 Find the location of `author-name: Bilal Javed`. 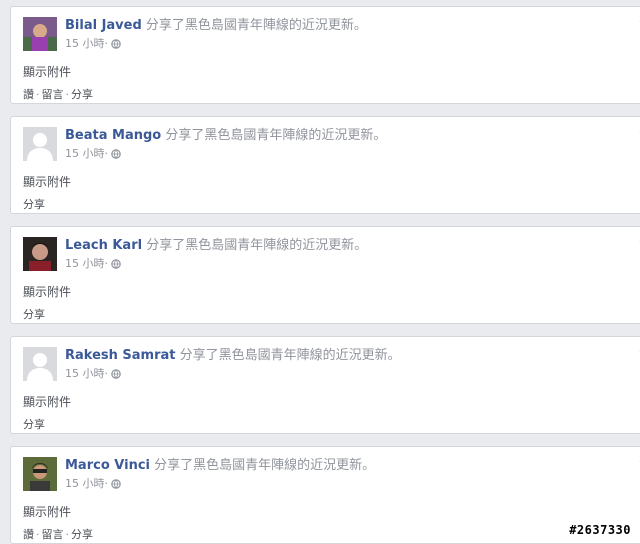

author-name: Bilal Javed is located at coordinates (103, 25).